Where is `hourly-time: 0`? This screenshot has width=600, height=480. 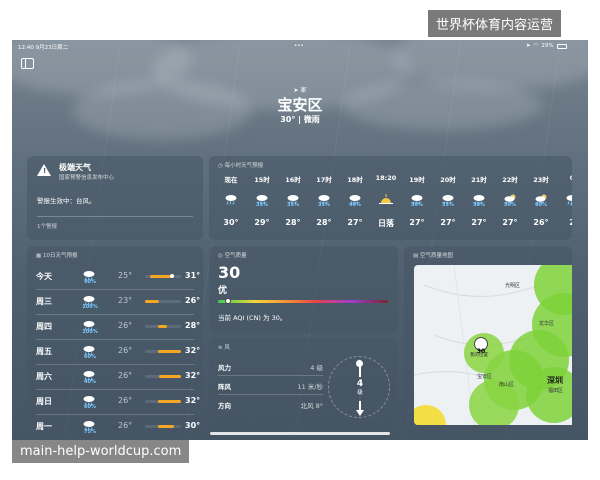
hourly-time: 0 is located at coordinates (565, 179).